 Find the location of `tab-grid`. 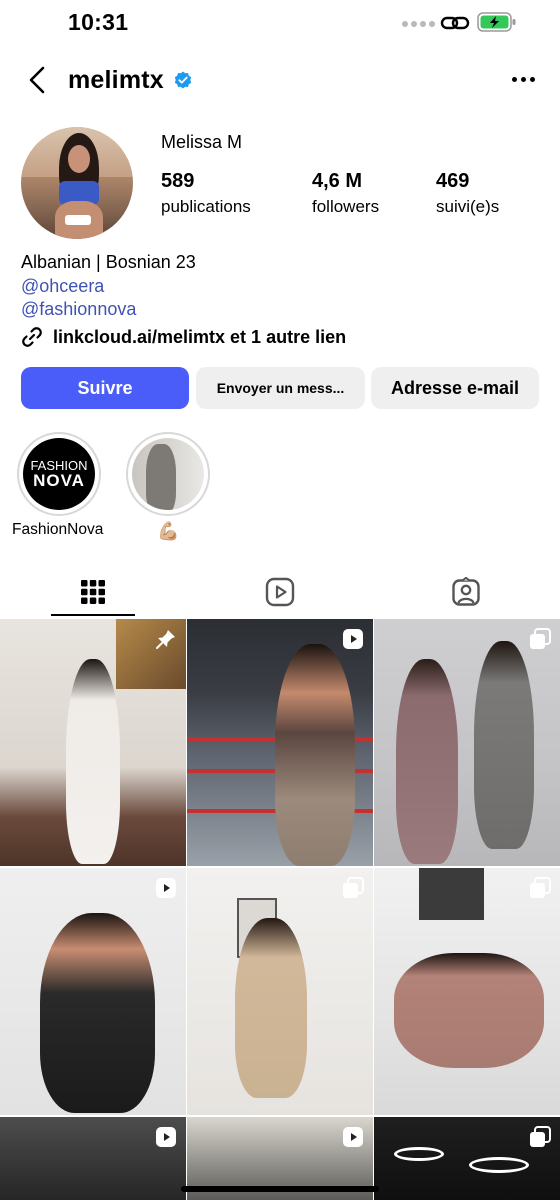

tab-grid is located at coordinates (93, 592).